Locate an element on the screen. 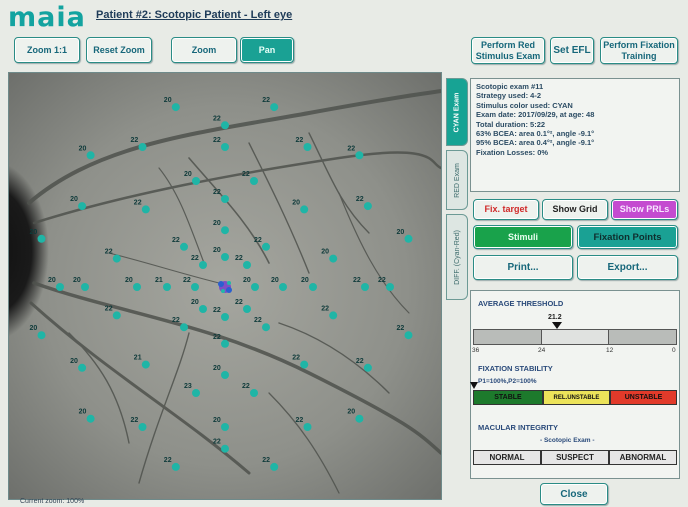 The height and width of the screenshot is (507, 688). current-zoom-label: Current zoom: 100% is located at coordinates (52, 501).